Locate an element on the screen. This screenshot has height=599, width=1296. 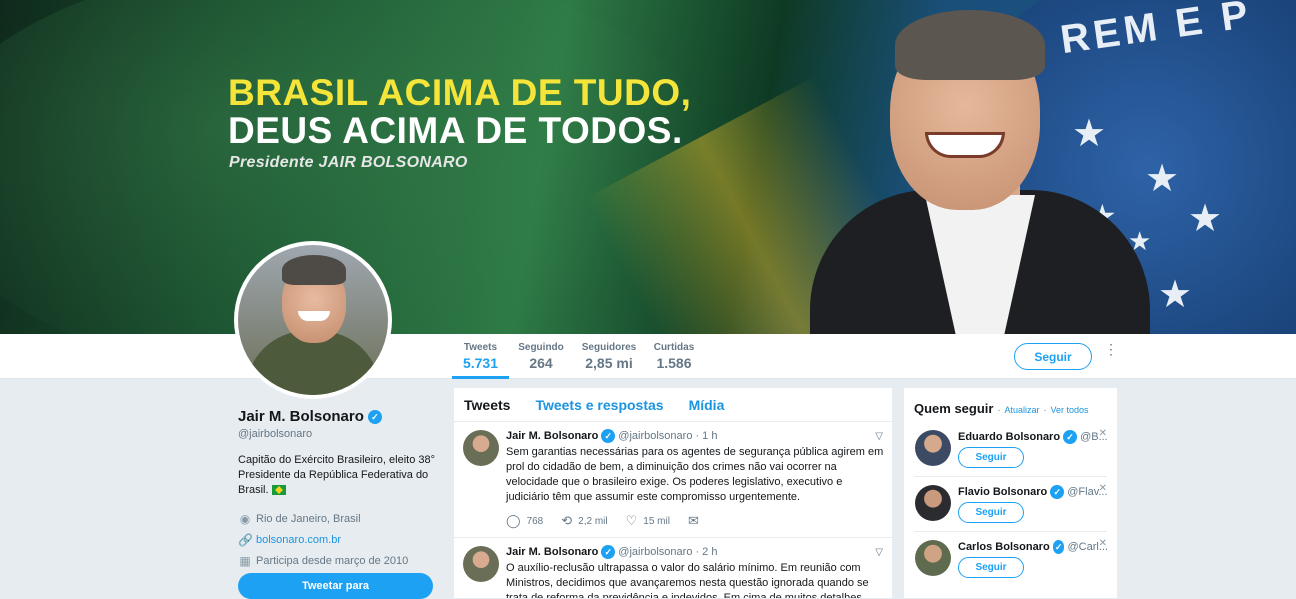
profile-joined-text: Participa desde março de 2010 is located at coordinates (332, 561).